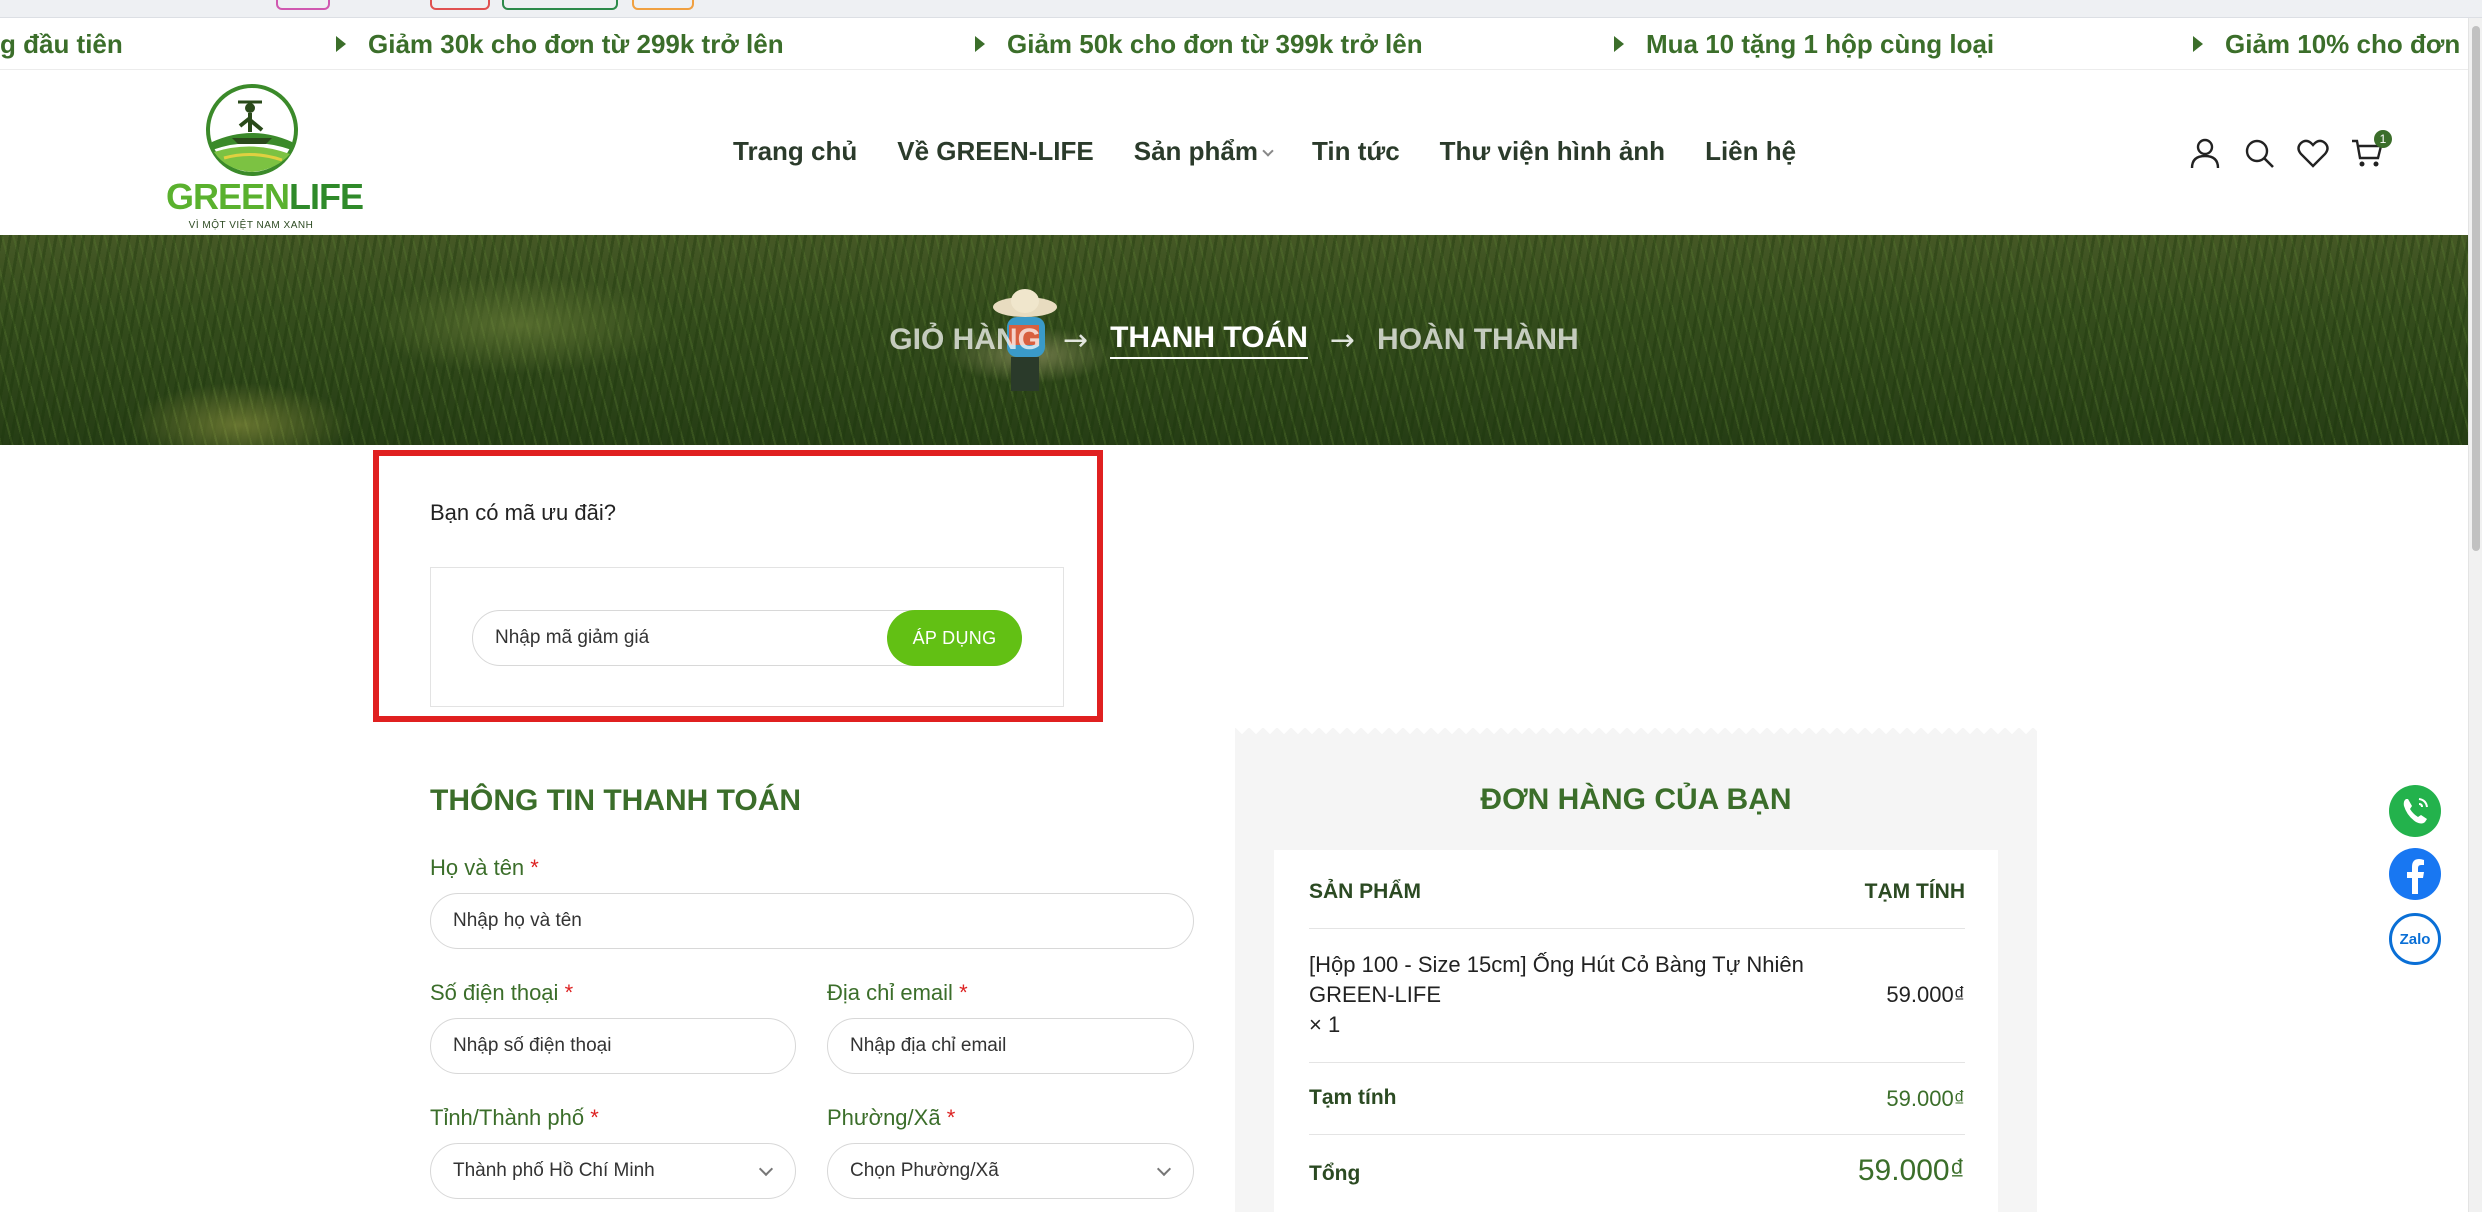 The width and height of the screenshot is (2482, 1212). I want to click on product-quantity: × 1, so click(1325, 1024).